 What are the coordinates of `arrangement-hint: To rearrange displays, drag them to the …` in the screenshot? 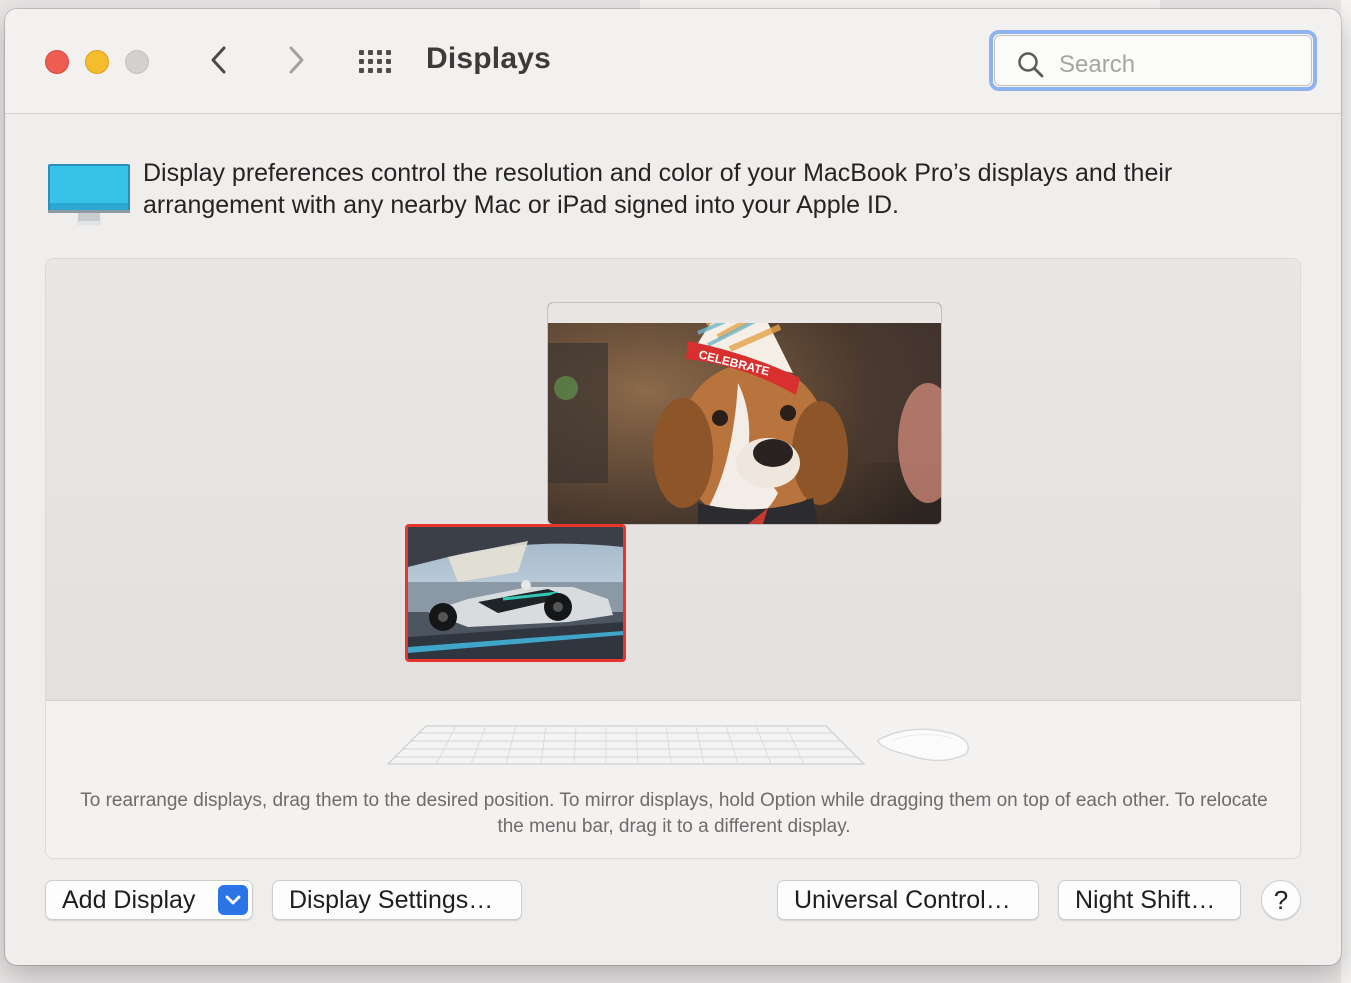 It's located at (674, 813).